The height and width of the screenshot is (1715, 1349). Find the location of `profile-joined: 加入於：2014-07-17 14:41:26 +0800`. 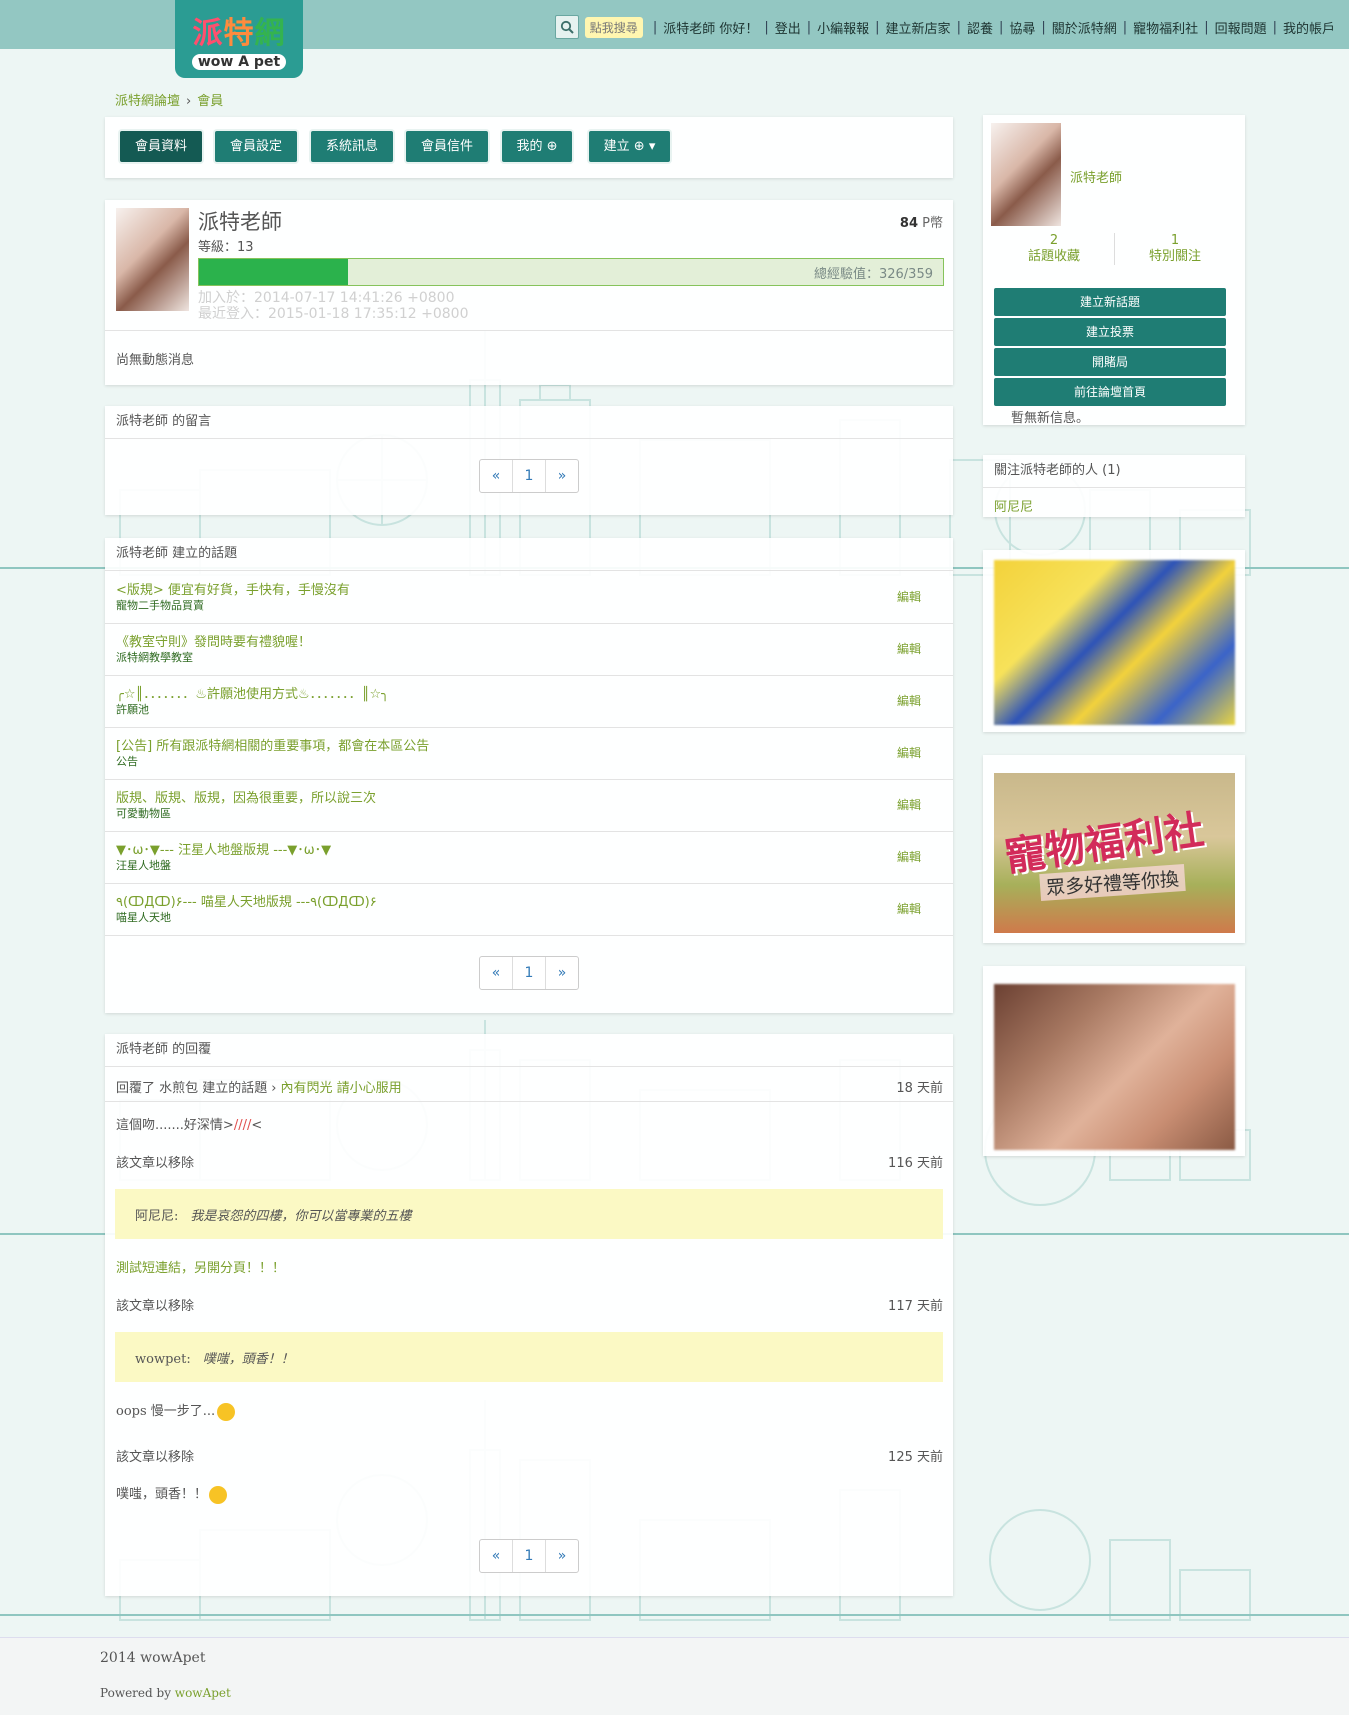

profile-joined: 加入於：2014-07-17 14:41:26 +0800 is located at coordinates (326, 298).